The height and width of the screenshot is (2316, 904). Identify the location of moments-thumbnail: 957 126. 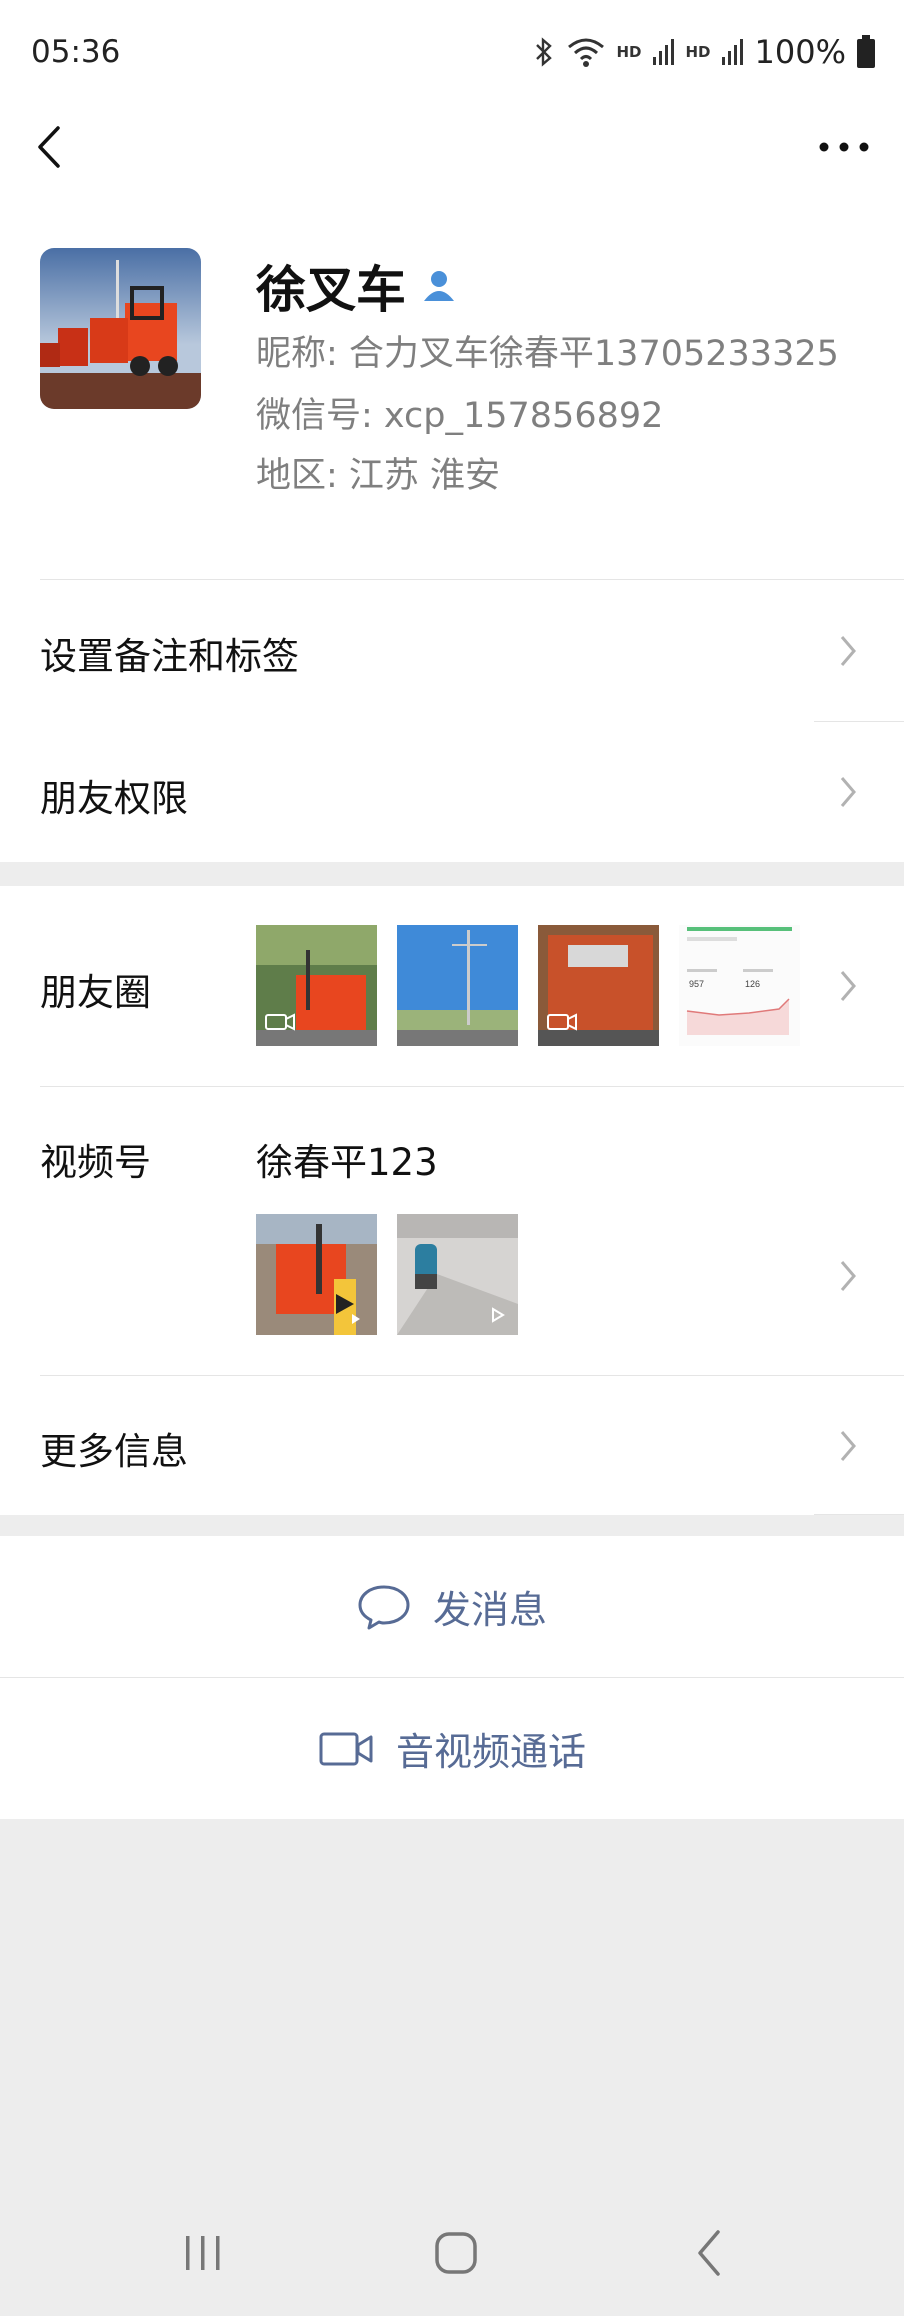
(739, 985).